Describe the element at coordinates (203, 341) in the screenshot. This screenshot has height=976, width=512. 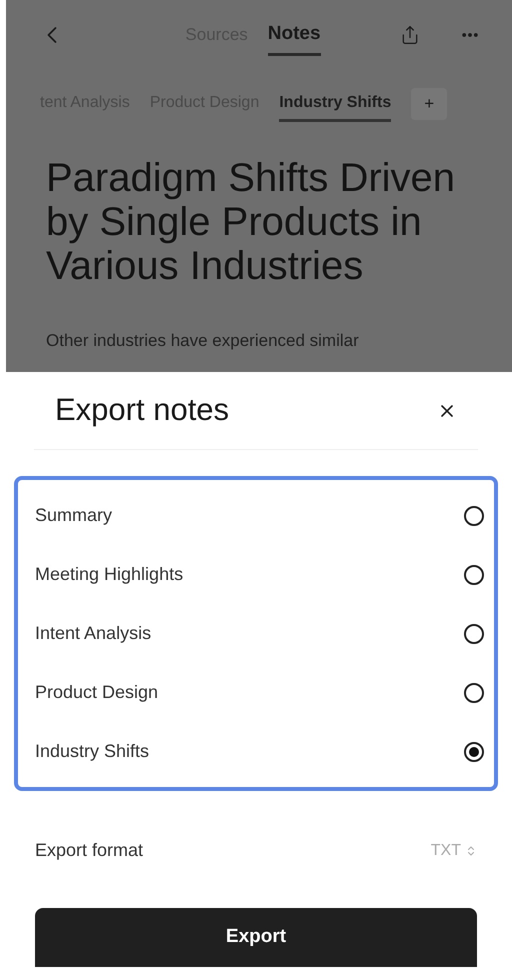
I see `note-body: Other industries have experienced similar` at that location.